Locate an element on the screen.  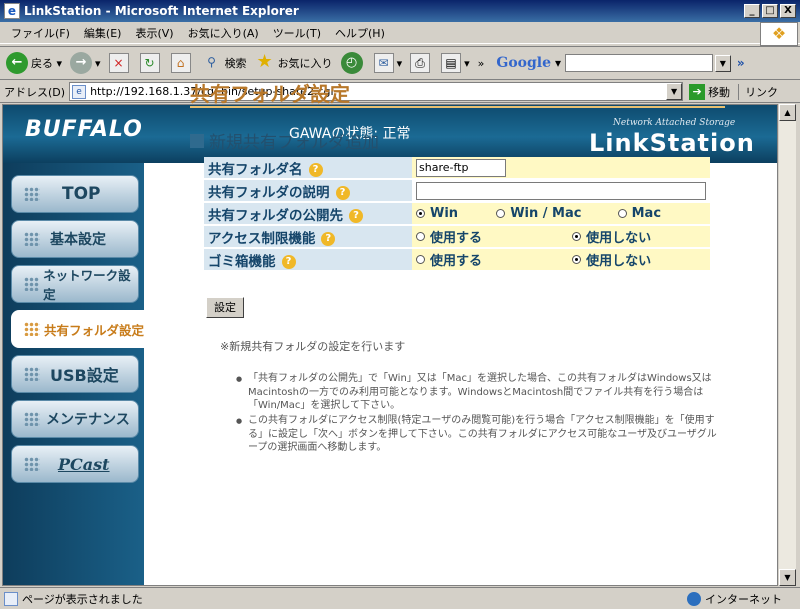
history-icon: ◴ is located at coordinates (351, 63).